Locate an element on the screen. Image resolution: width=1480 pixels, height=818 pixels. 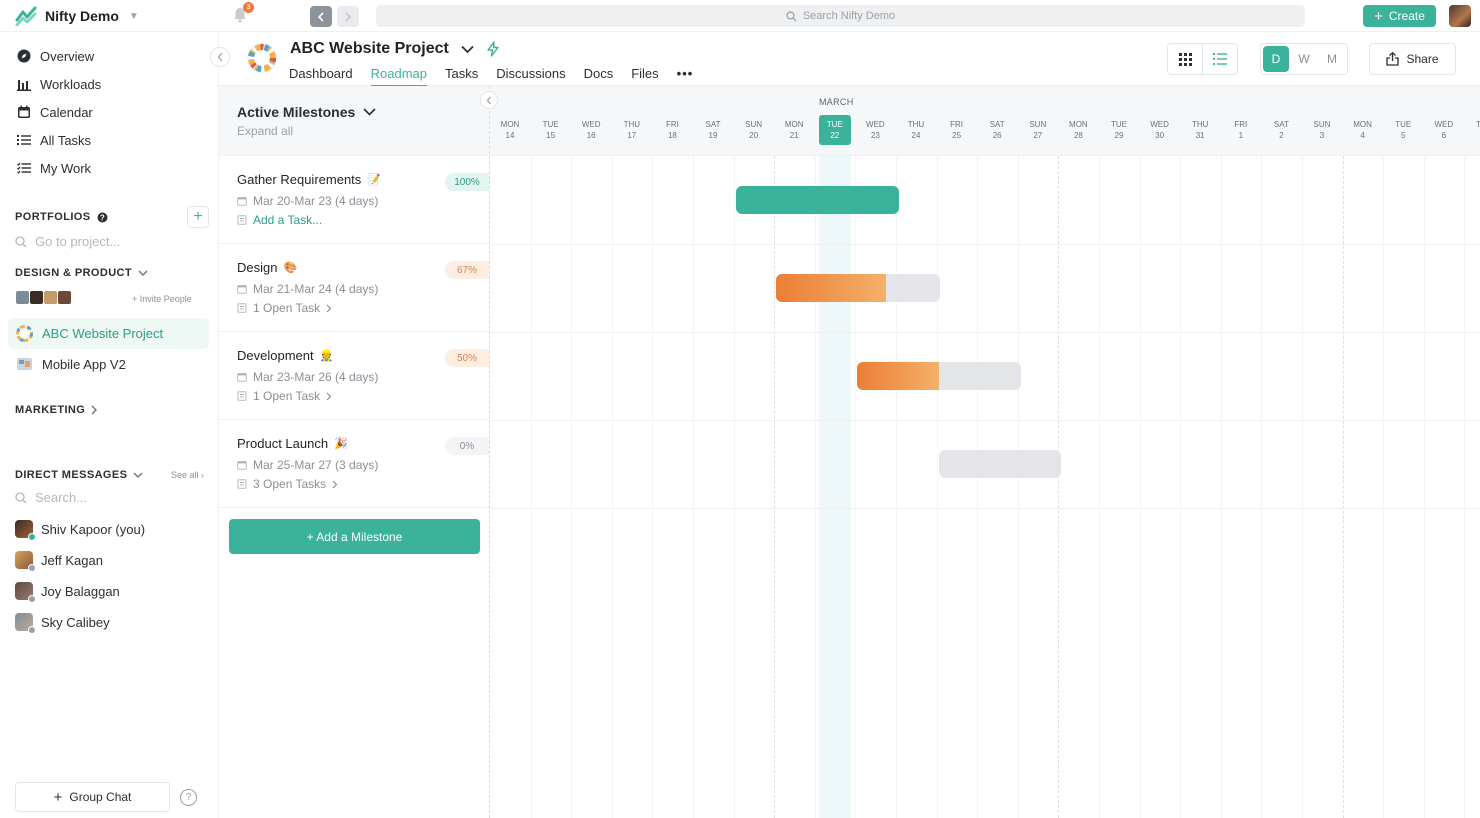
day-of-week: SAT is located at coordinates (997, 124).